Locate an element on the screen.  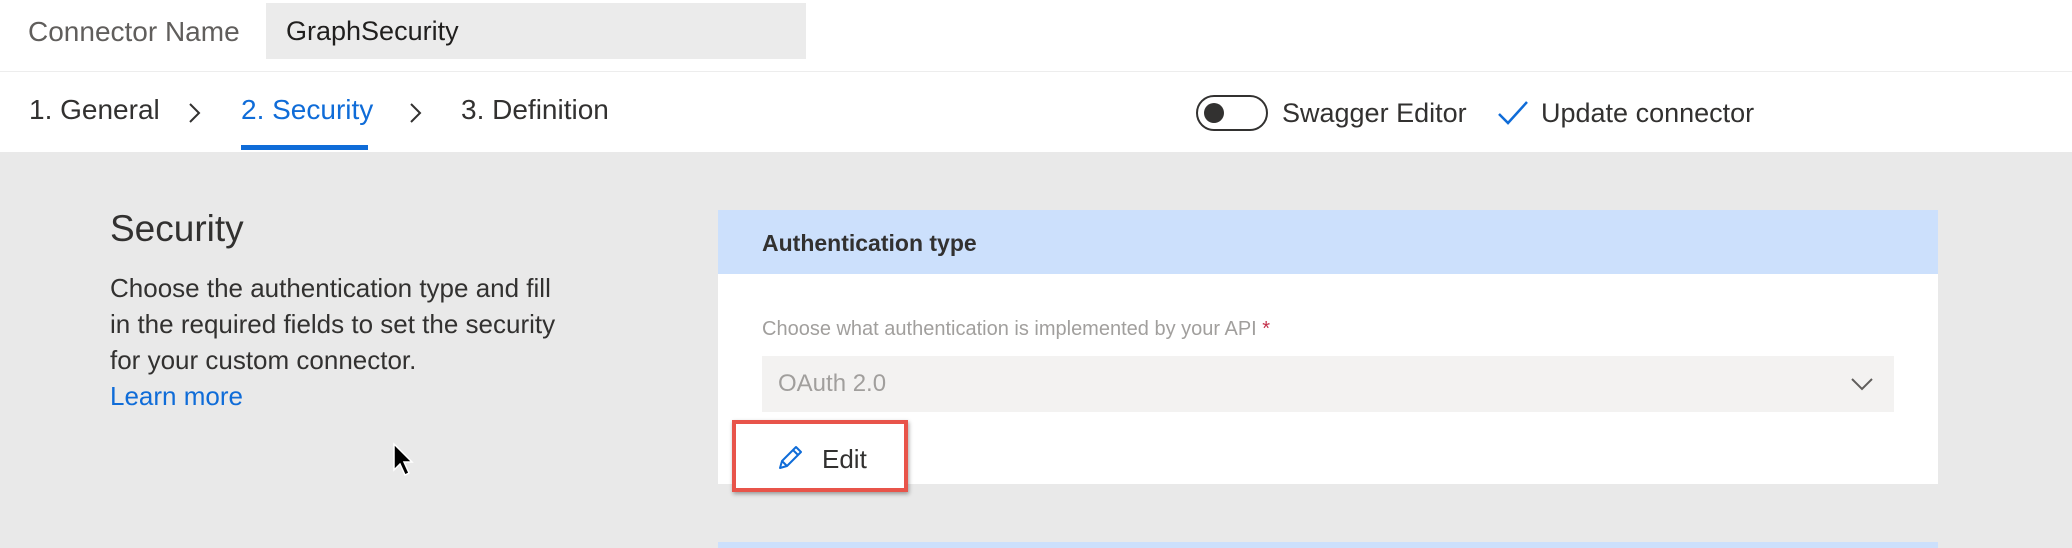
chevron-down-icon is located at coordinates (1862, 384).